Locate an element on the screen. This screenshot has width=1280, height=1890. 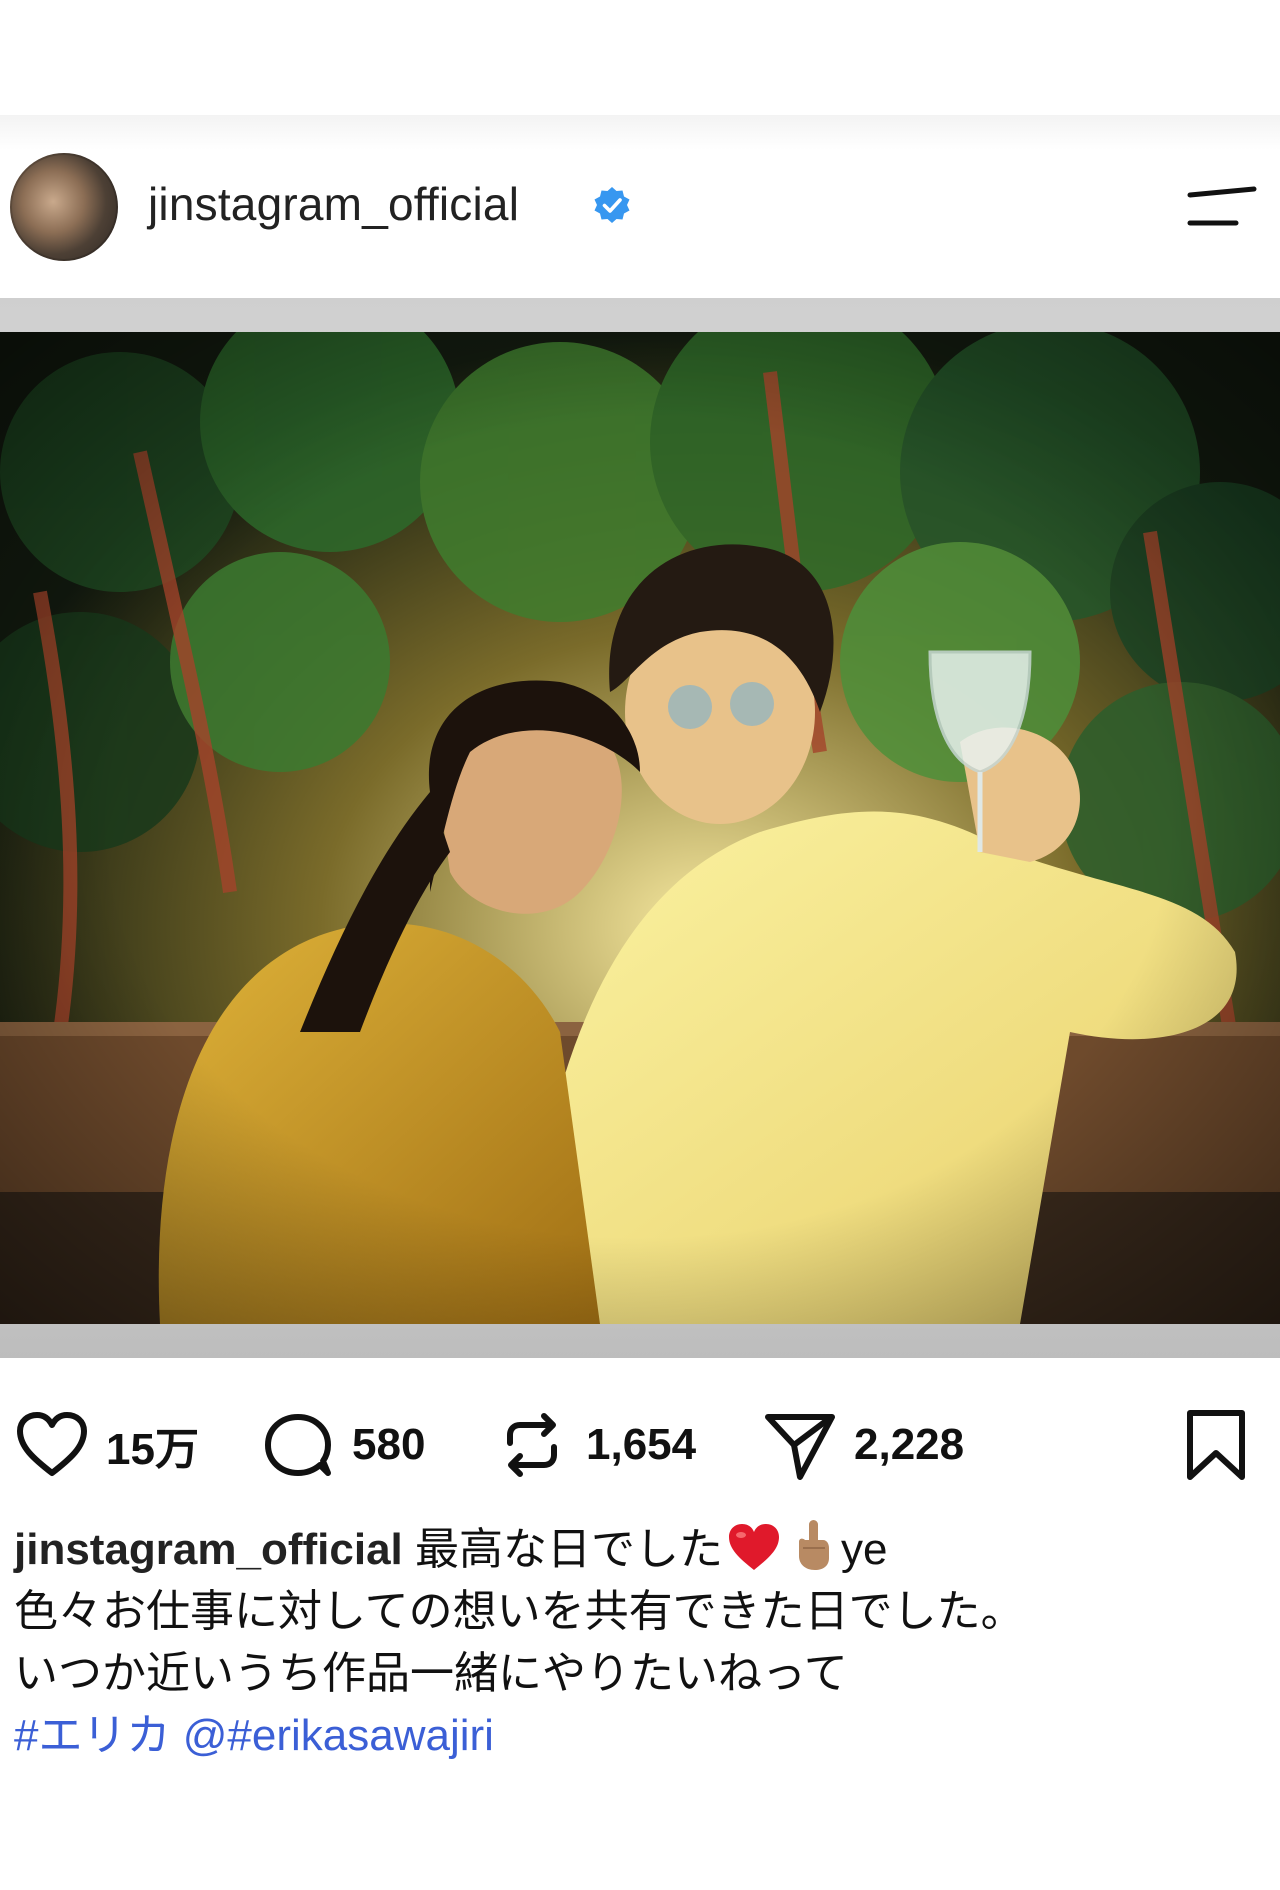
bookmark-icon is located at coordinates (1216, 1445).